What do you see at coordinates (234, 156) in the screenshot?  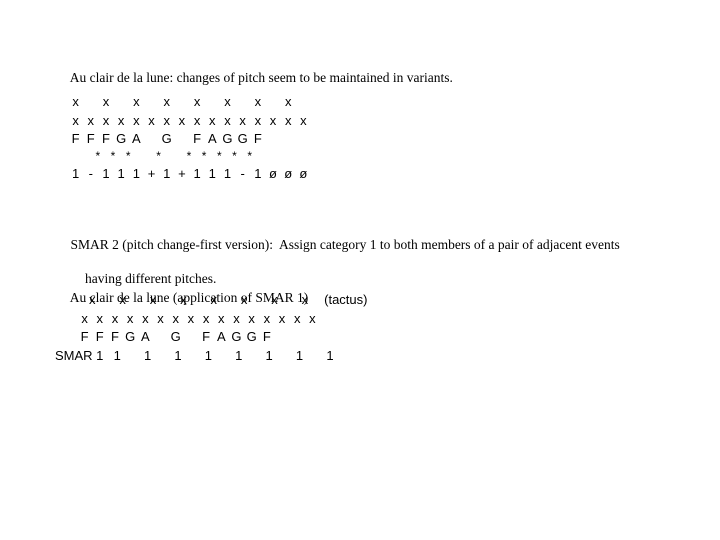 I see `change-star-10: *` at bounding box center [234, 156].